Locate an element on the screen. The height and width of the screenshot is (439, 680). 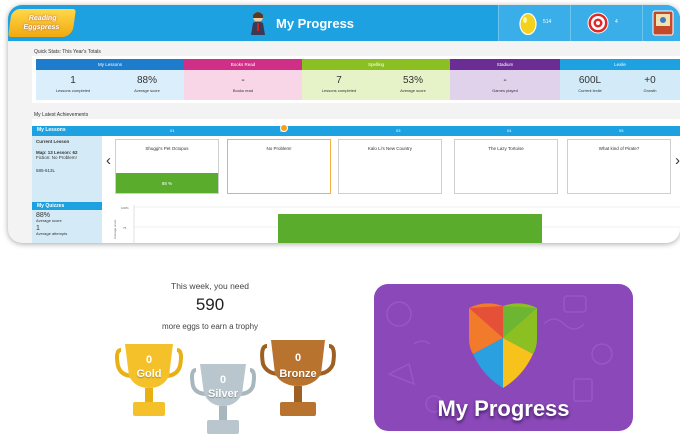
quick-stat-header: Stadium is located at coordinates (505, 64).